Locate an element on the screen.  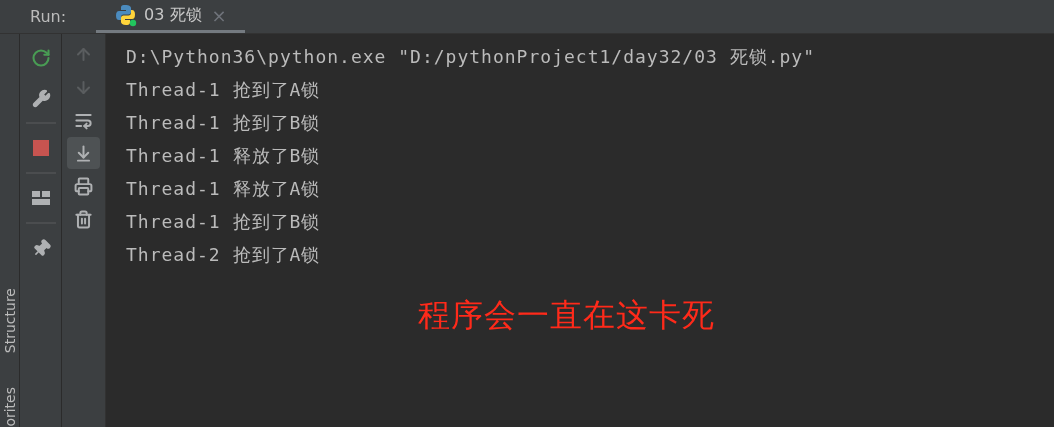
run-label: Run: is located at coordinates (48, 16).